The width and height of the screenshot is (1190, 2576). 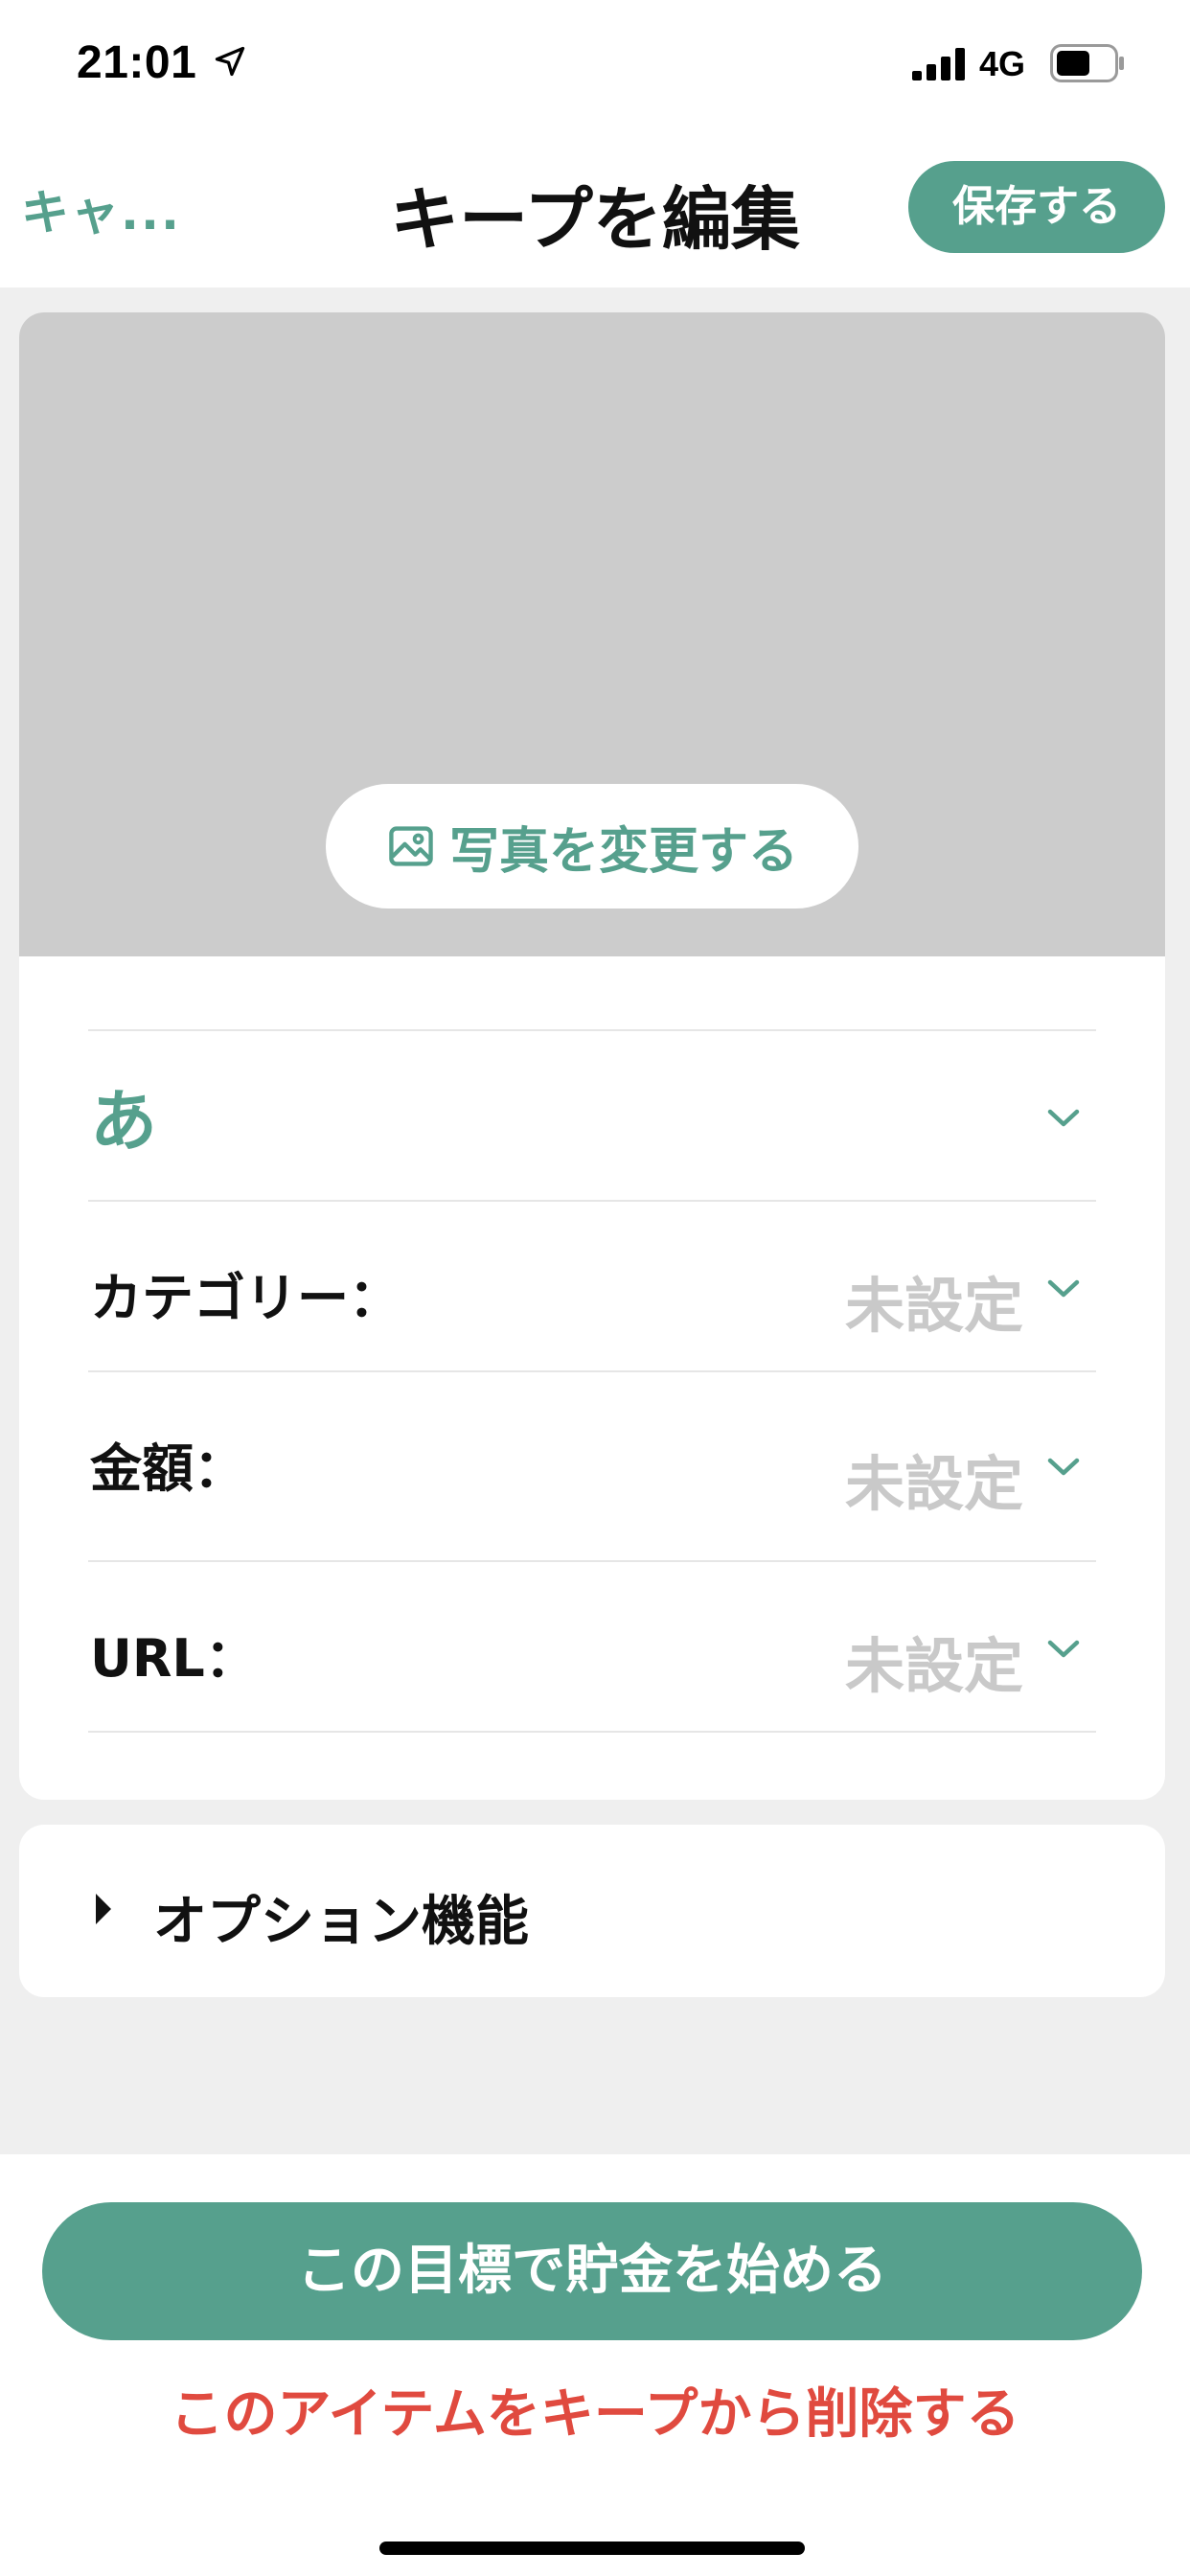 I want to click on delete-item-button: このアイテムをキープから削除する, so click(x=595, y=2410).